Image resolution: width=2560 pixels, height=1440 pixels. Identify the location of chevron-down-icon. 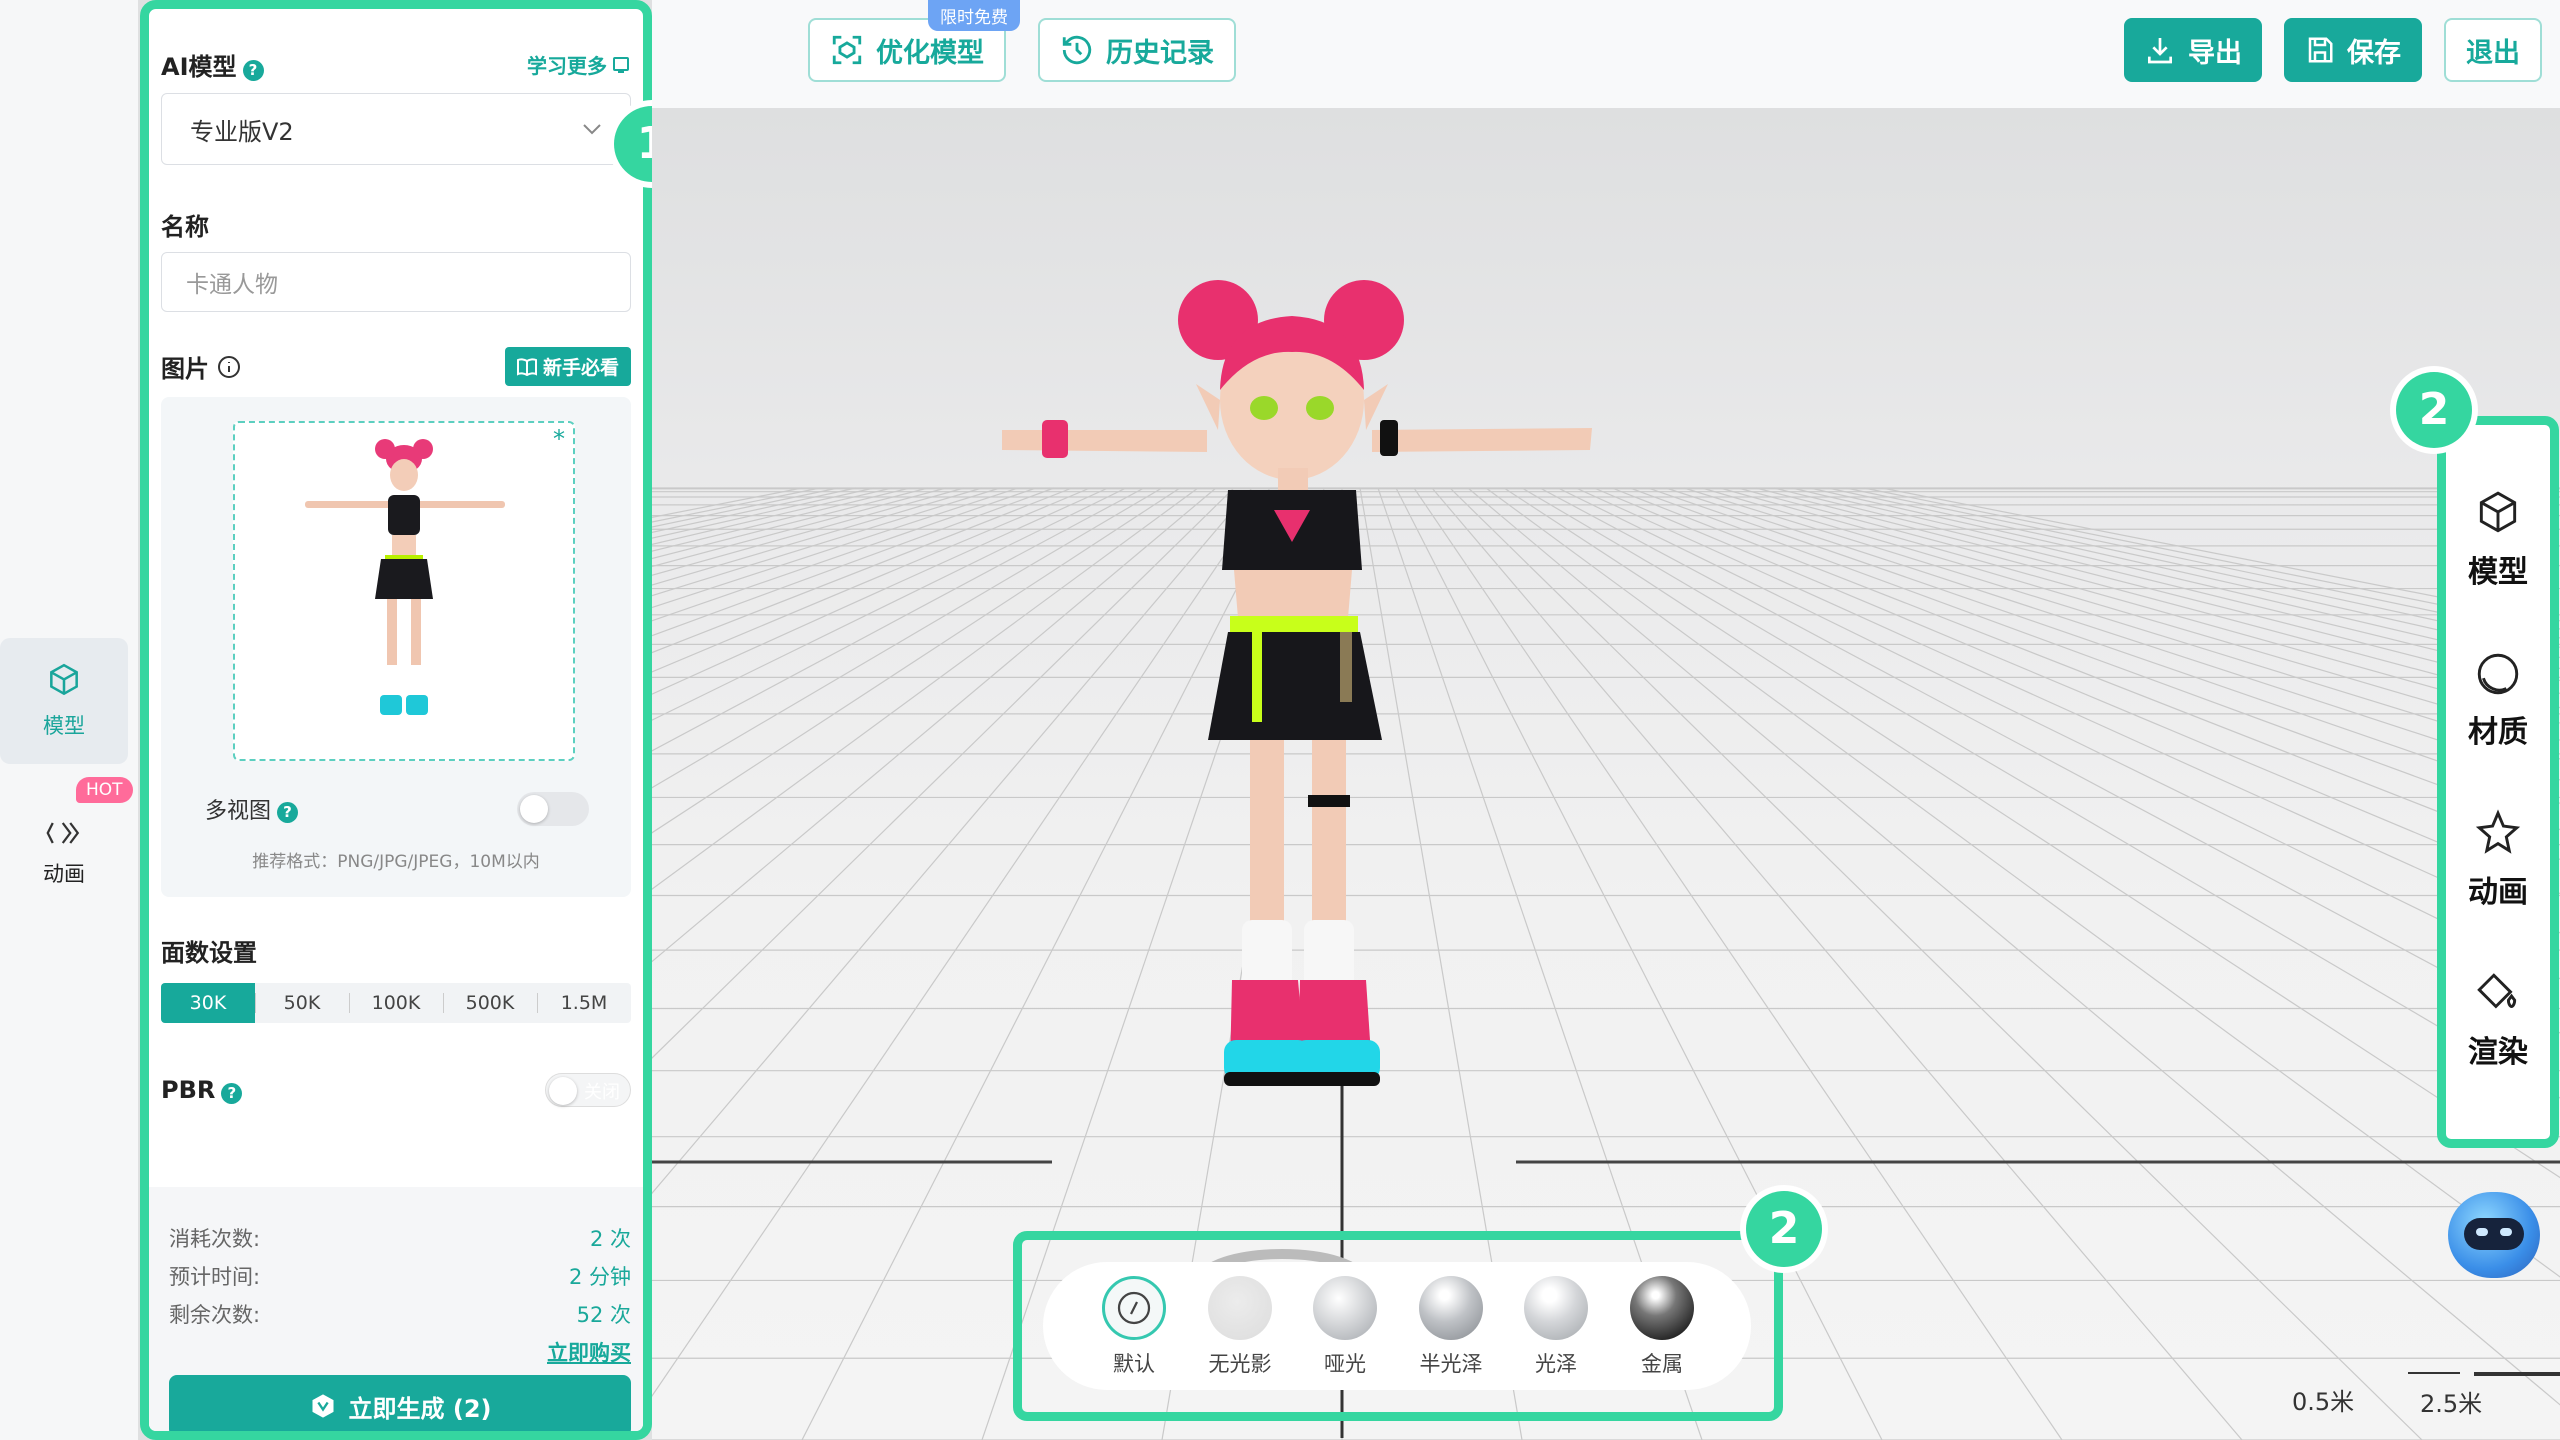
(592, 129).